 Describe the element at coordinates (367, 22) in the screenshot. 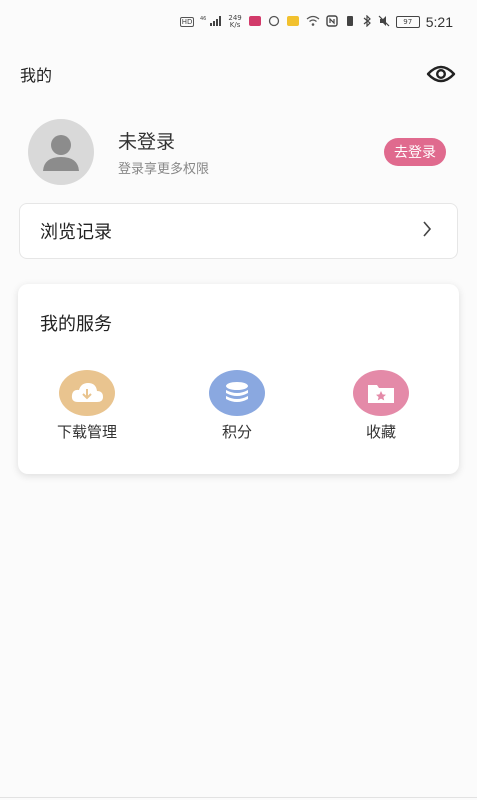

I see `bluetooth-icon` at that location.